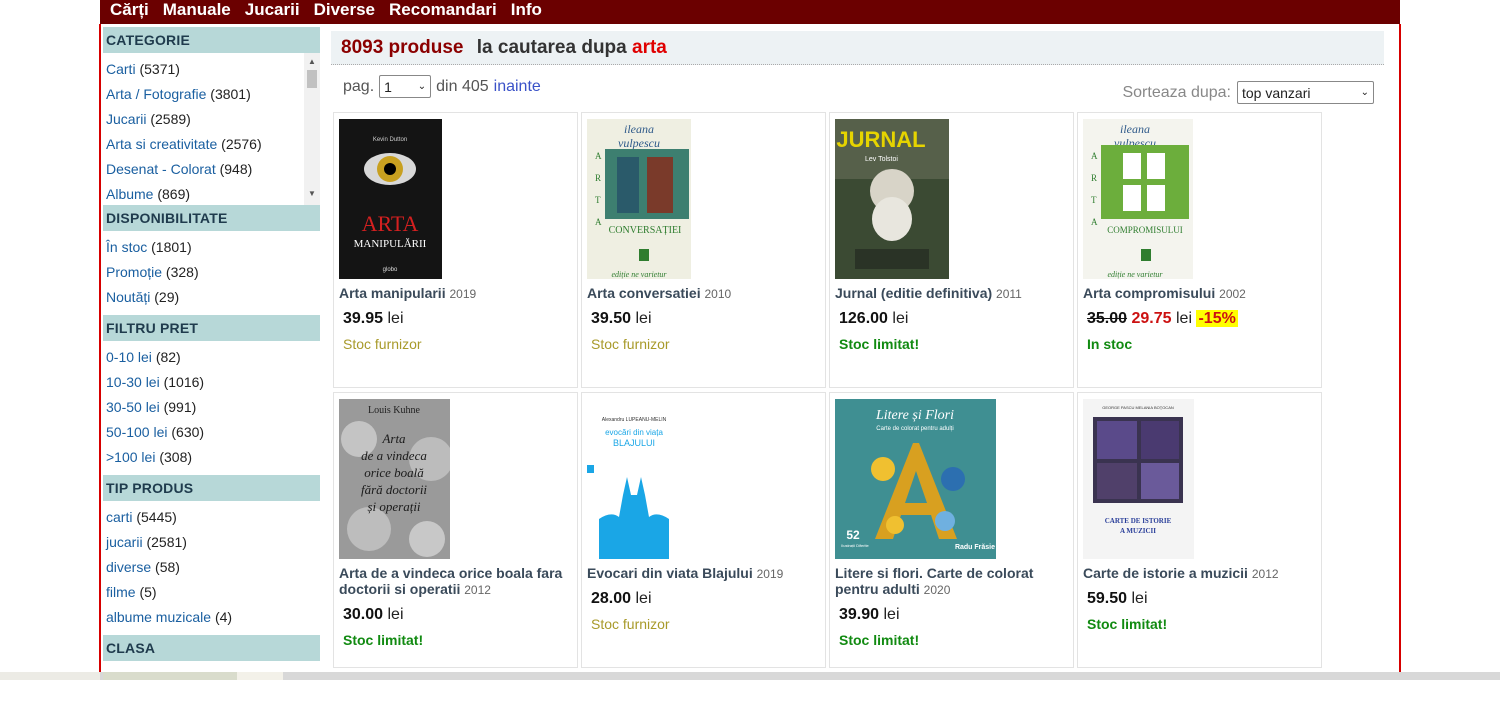 This screenshot has height=705, width=1500. Describe the element at coordinates (129, 357) in the screenshot. I see `filter-link: 0-10 lei` at that location.